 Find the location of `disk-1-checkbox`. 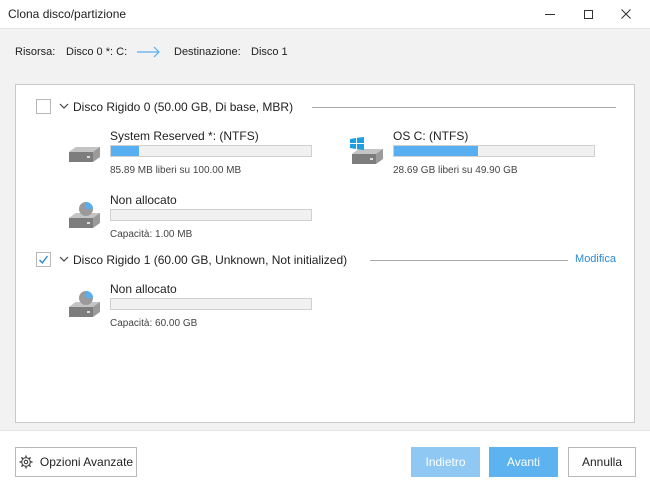

disk-1-checkbox is located at coordinates (43, 259).